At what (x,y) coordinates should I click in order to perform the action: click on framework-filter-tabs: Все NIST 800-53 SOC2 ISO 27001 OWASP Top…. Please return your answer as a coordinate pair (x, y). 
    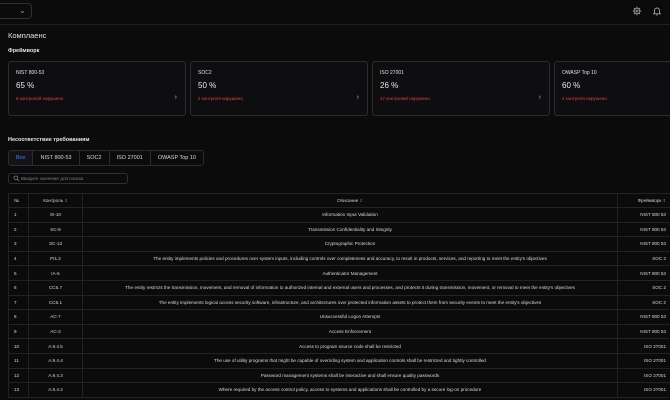
    Looking at the image, I should click on (106, 158).